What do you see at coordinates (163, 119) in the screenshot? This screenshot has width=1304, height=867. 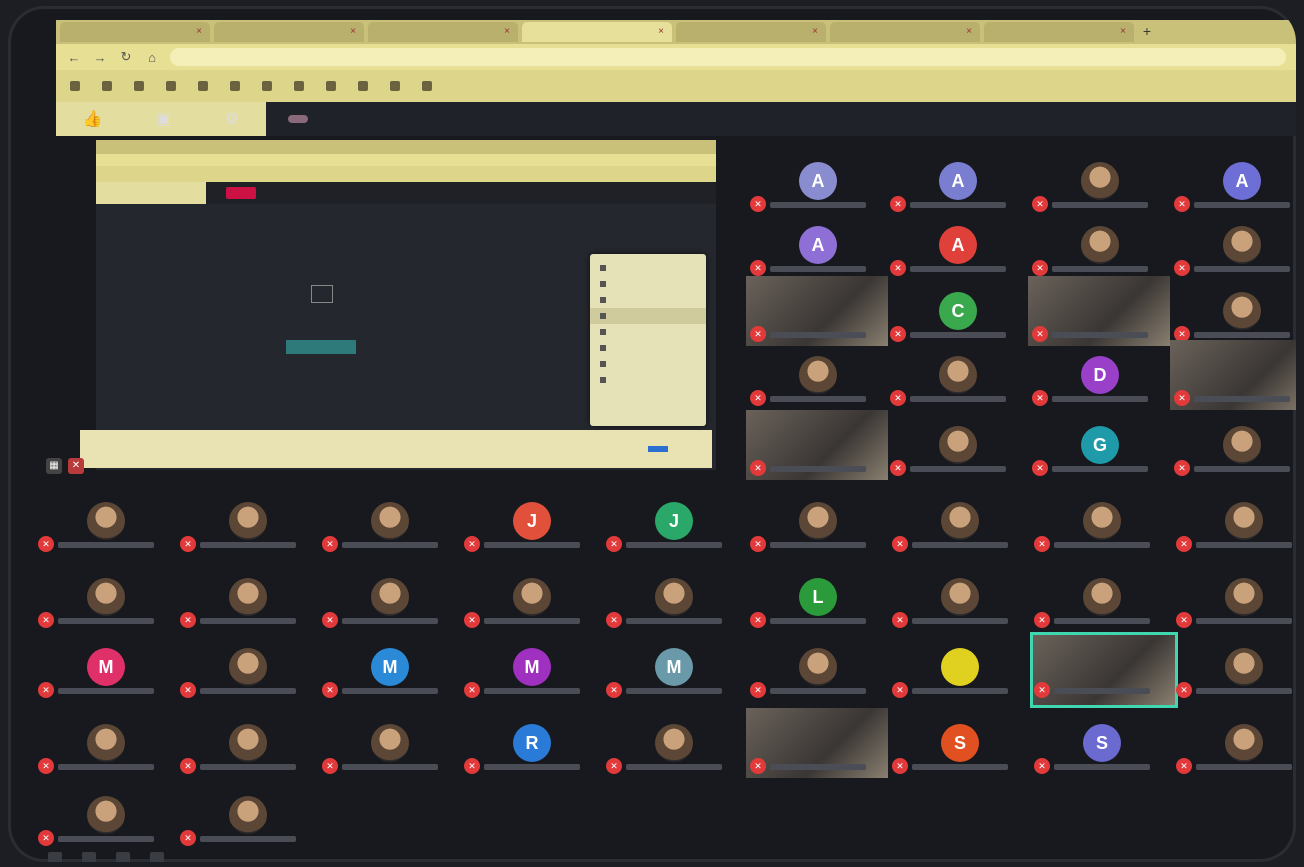 I see `participant-icon: ▣` at bounding box center [163, 119].